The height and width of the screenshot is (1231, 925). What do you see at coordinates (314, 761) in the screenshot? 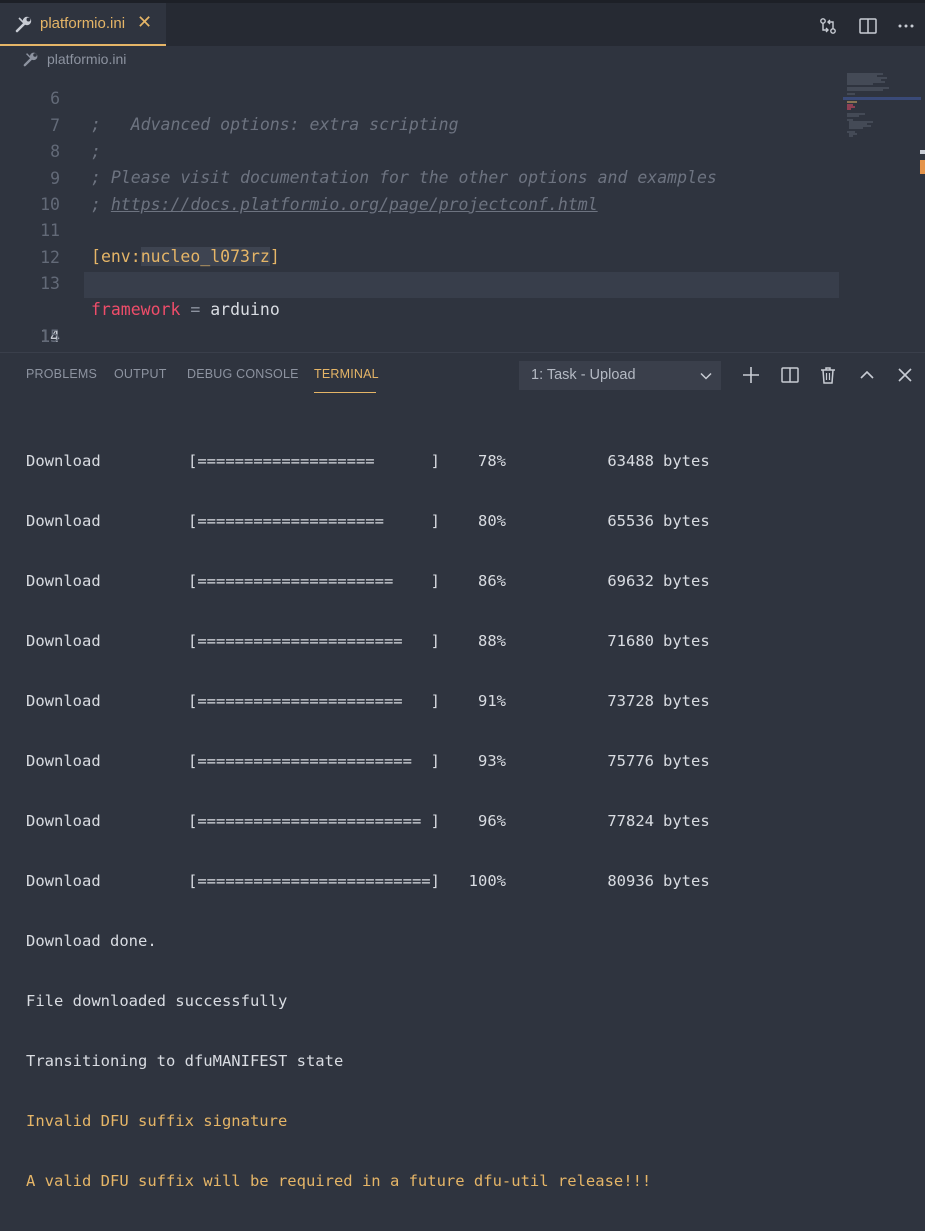
I see `progress-bar-text: [======================= ]` at bounding box center [314, 761].